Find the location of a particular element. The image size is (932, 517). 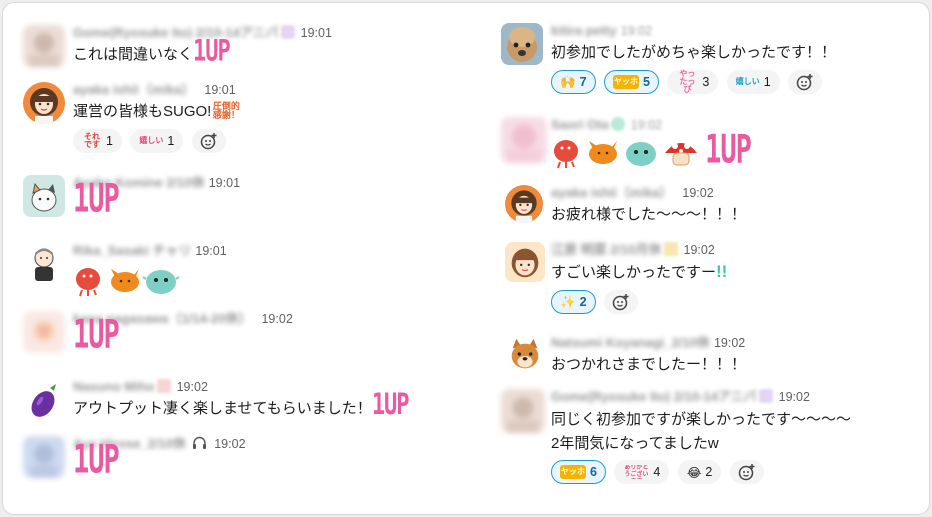

reaction-chip: ありがとうございます 4 is located at coordinates (642, 472).